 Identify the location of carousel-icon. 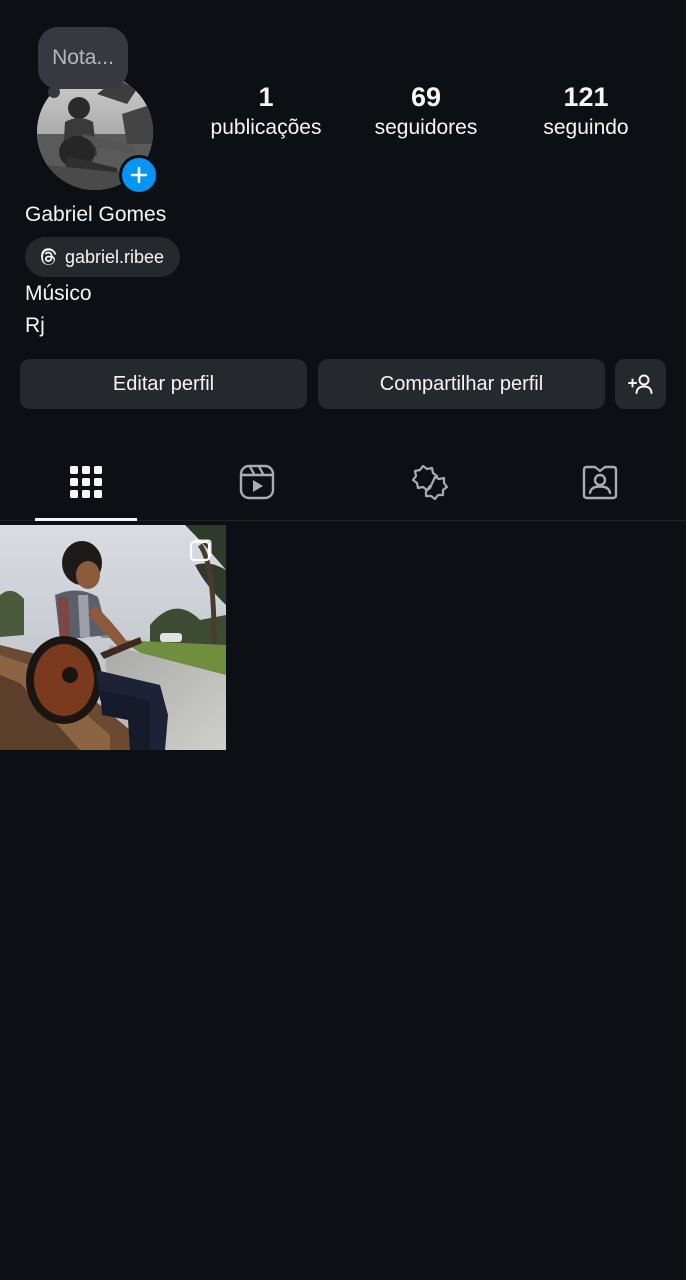
(200, 550).